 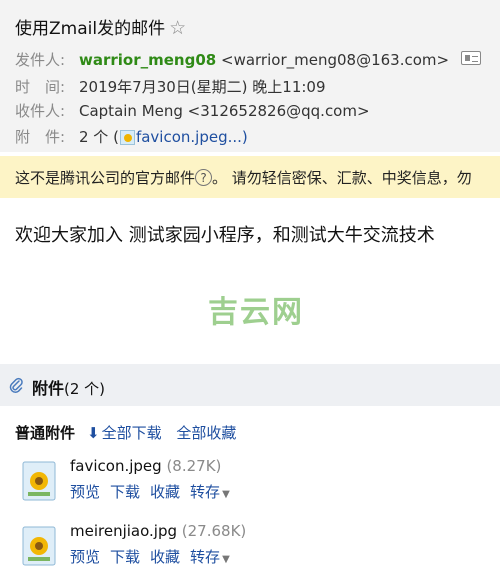 I want to click on sender-email: <warrior_meng08@163.com>, so click(x=335, y=60).